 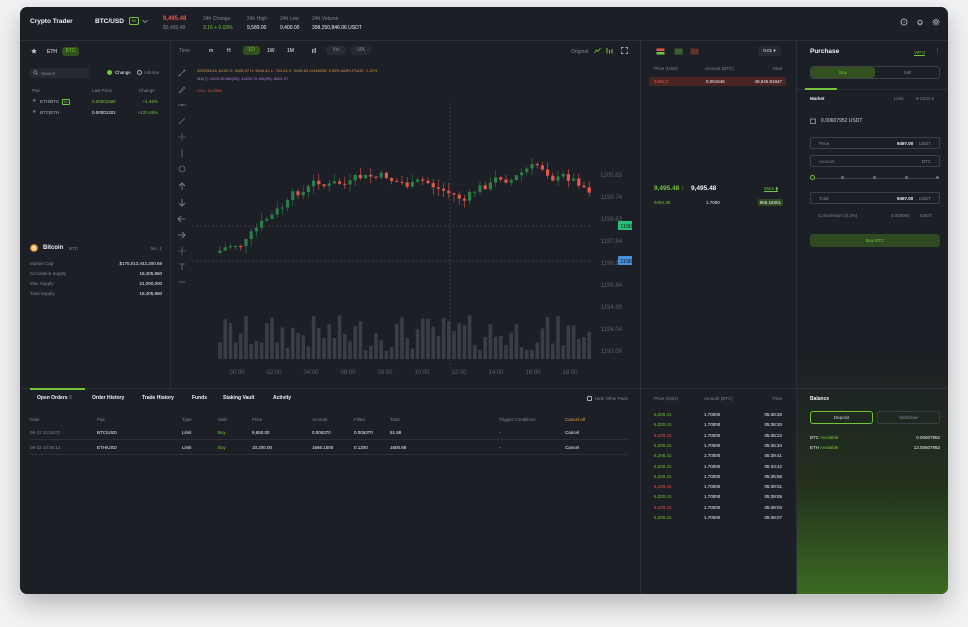 What do you see at coordinates (904, 22) in the screenshot?
I see `help-icon: ?` at bounding box center [904, 22].